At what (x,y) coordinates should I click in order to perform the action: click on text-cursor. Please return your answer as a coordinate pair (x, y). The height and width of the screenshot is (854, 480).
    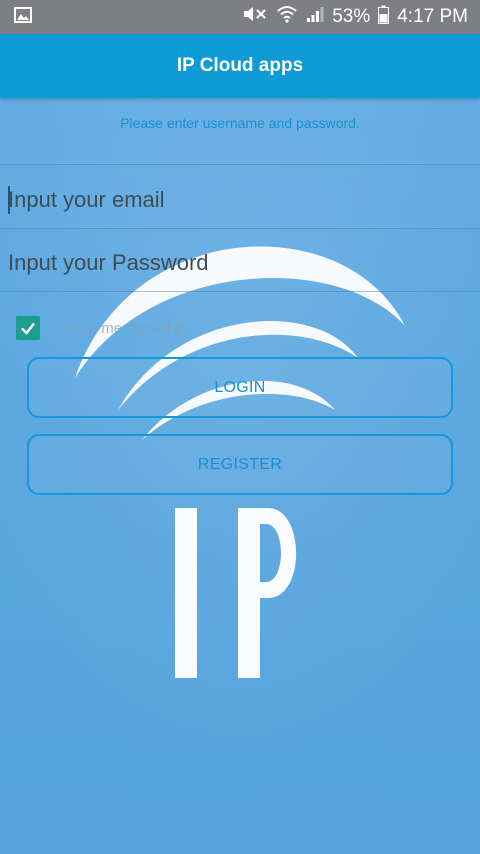
    Looking at the image, I should click on (9, 200).